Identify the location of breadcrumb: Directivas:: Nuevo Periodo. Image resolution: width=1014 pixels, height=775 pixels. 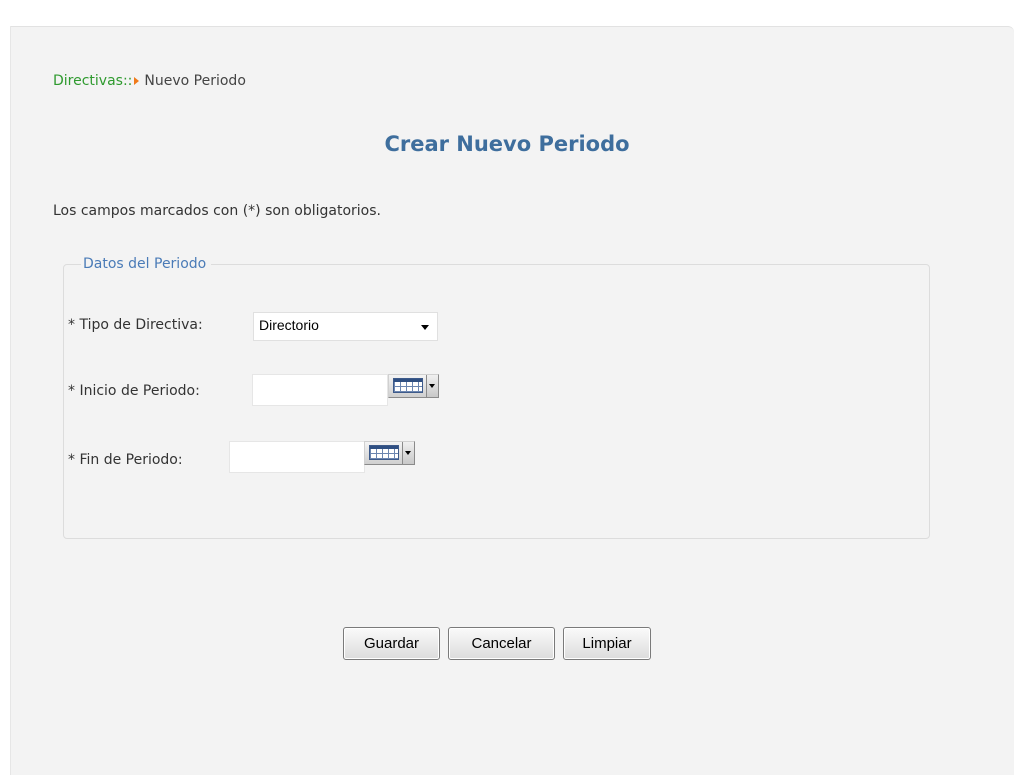
(149, 81).